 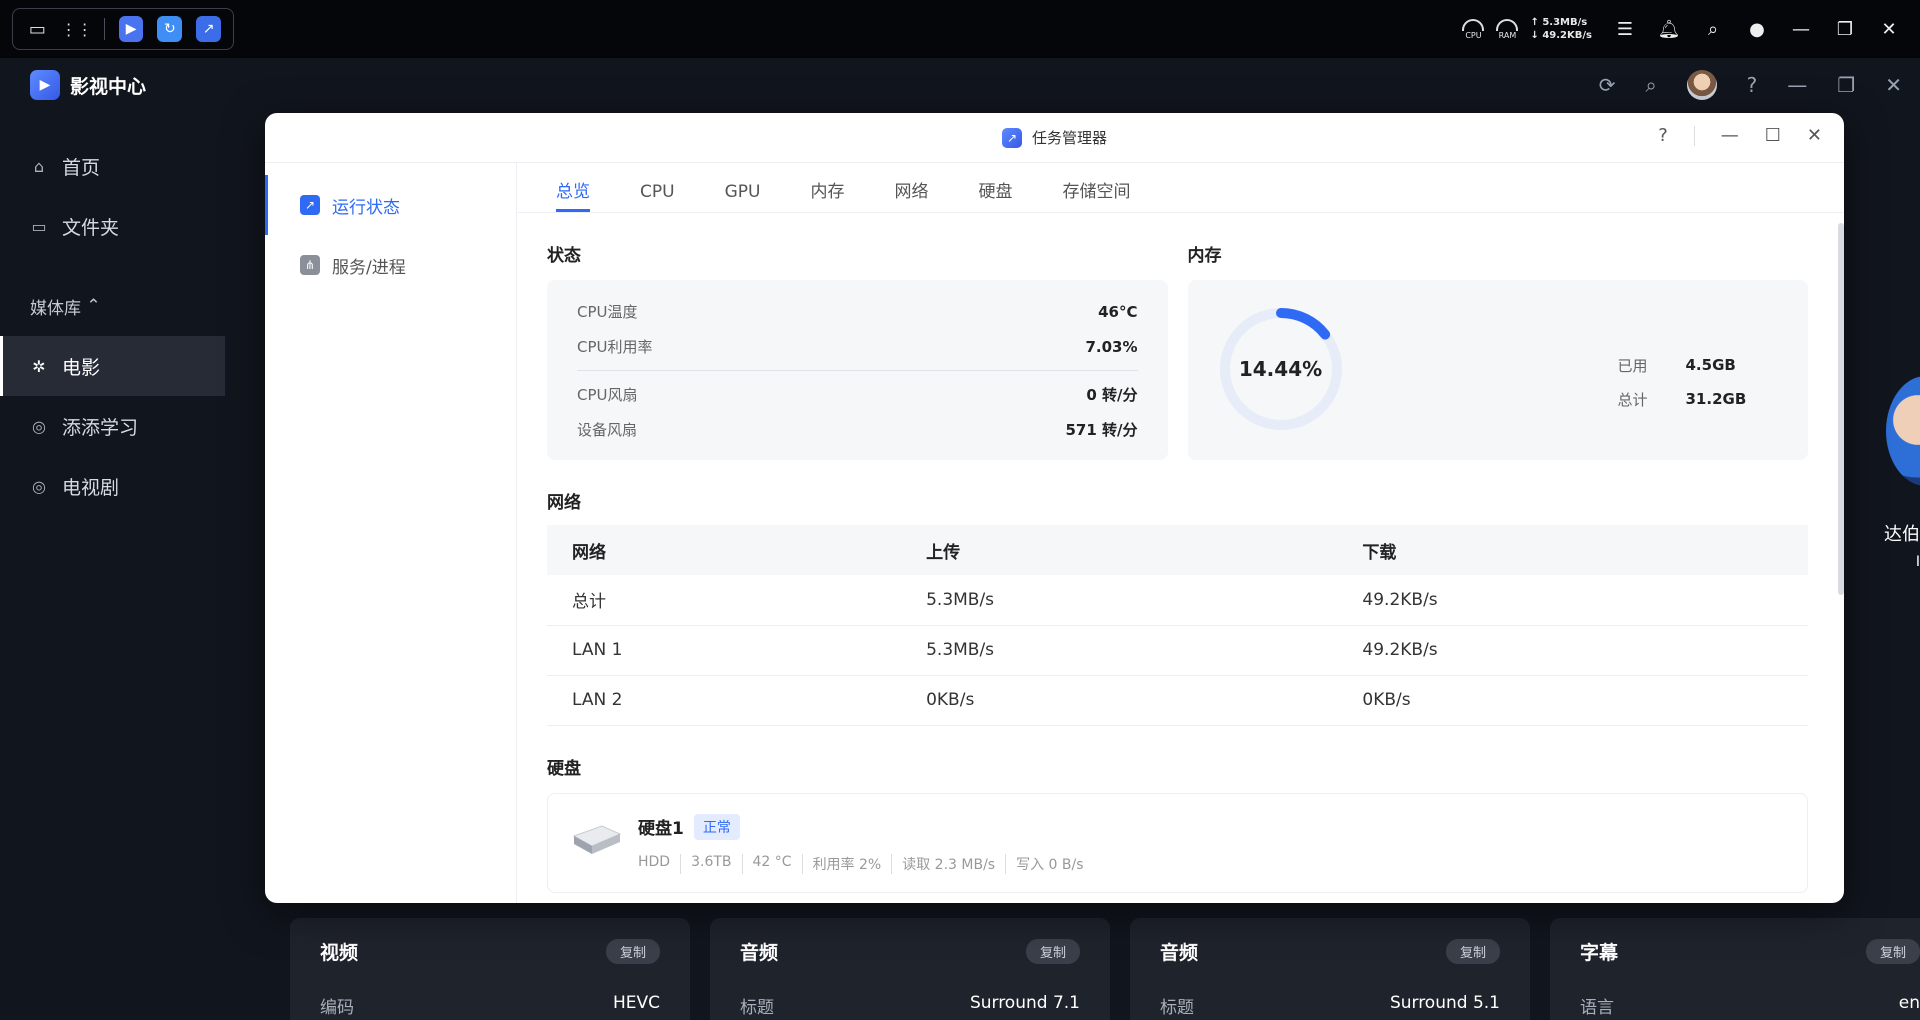 What do you see at coordinates (1625, 29) in the screenshot?
I see `server-icon: ☰` at bounding box center [1625, 29].